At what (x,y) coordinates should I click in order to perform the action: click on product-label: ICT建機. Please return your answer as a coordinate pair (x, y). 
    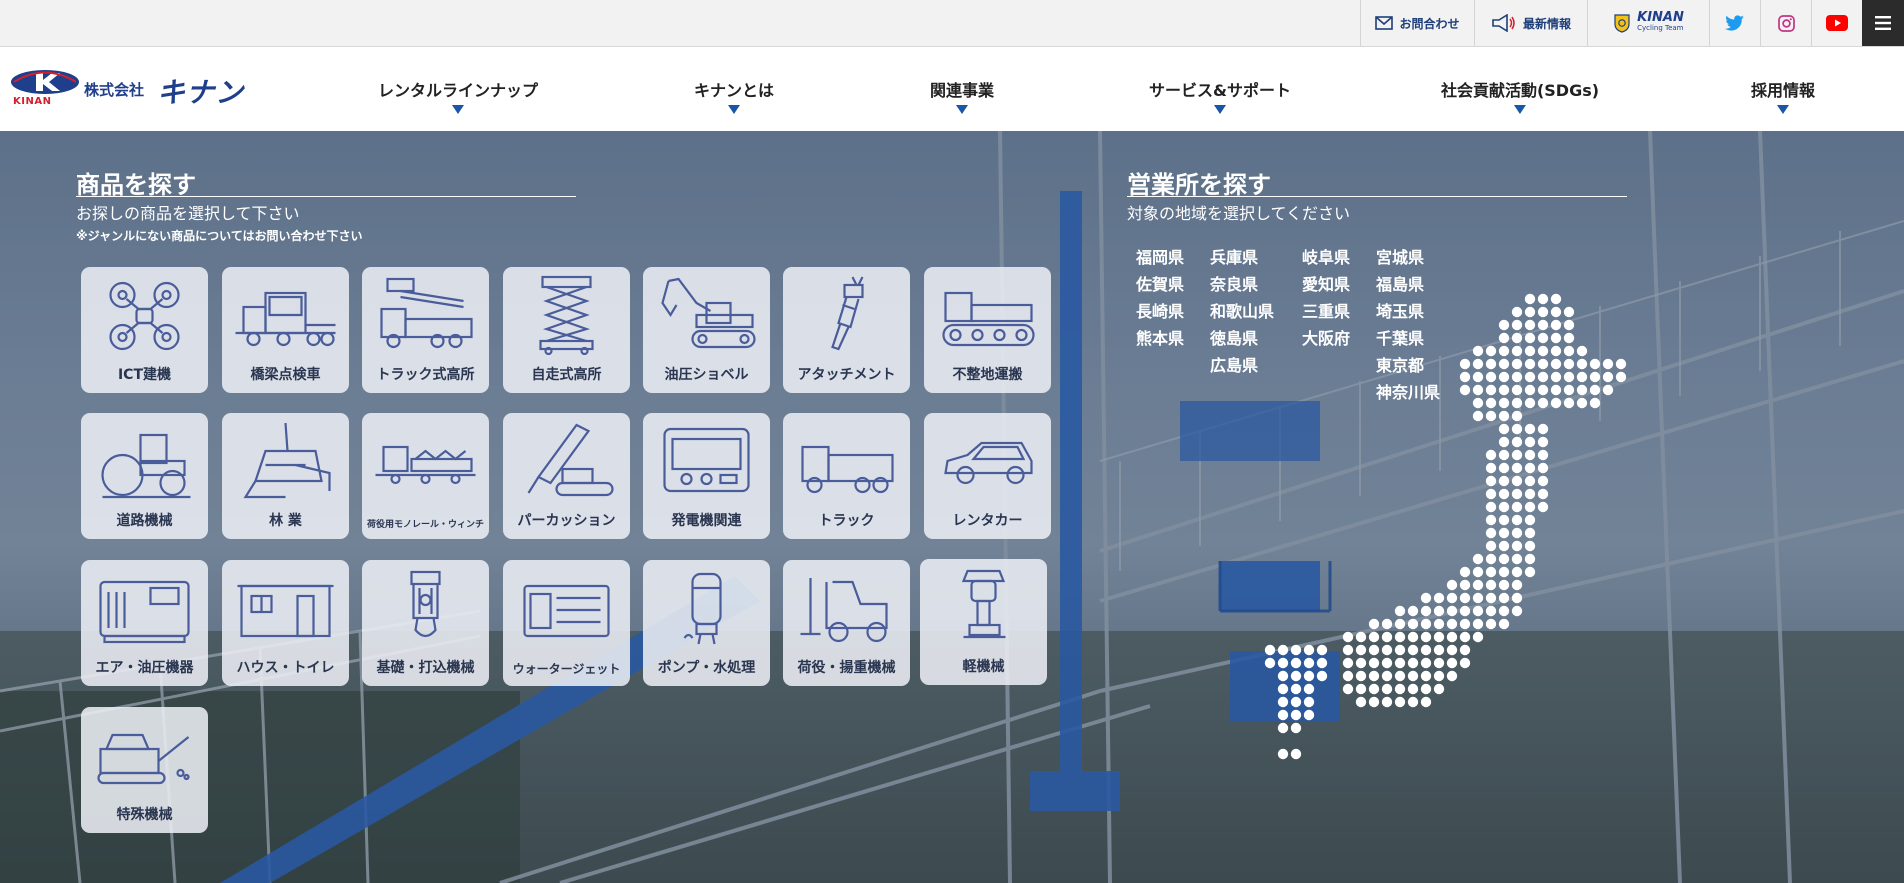
    Looking at the image, I should click on (144, 375).